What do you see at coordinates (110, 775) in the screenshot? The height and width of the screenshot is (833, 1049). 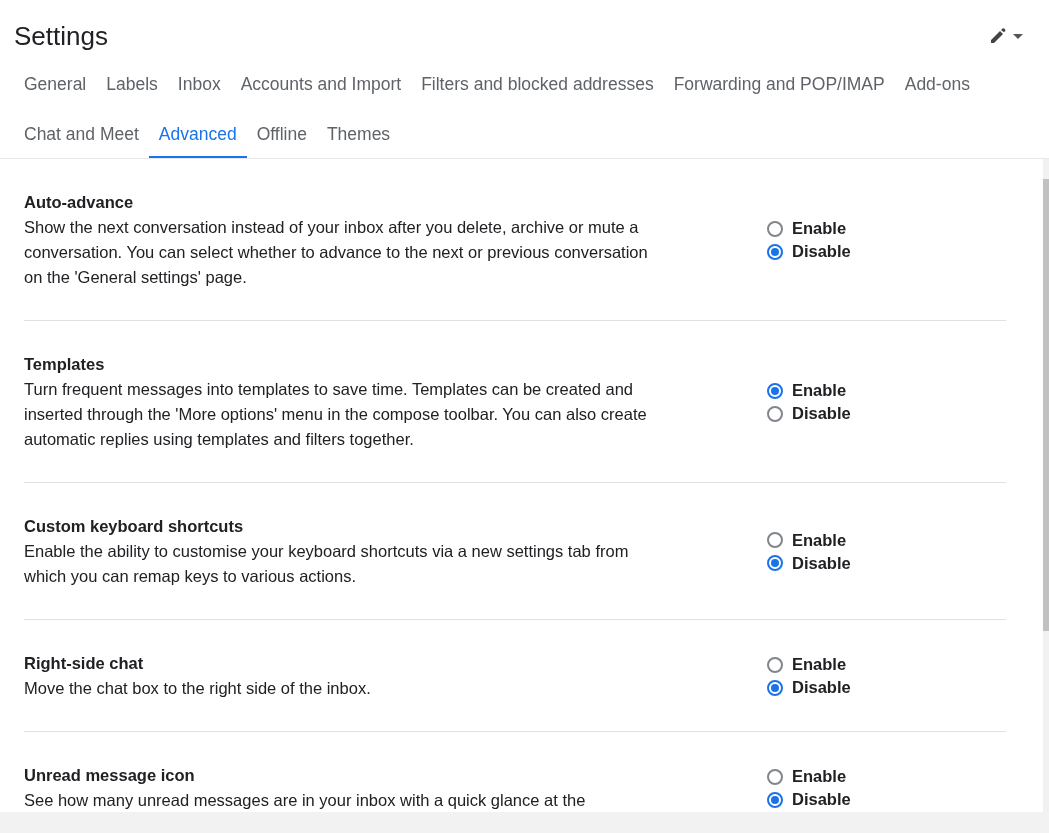 I see `setting-title: Unread message icon` at bounding box center [110, 775].